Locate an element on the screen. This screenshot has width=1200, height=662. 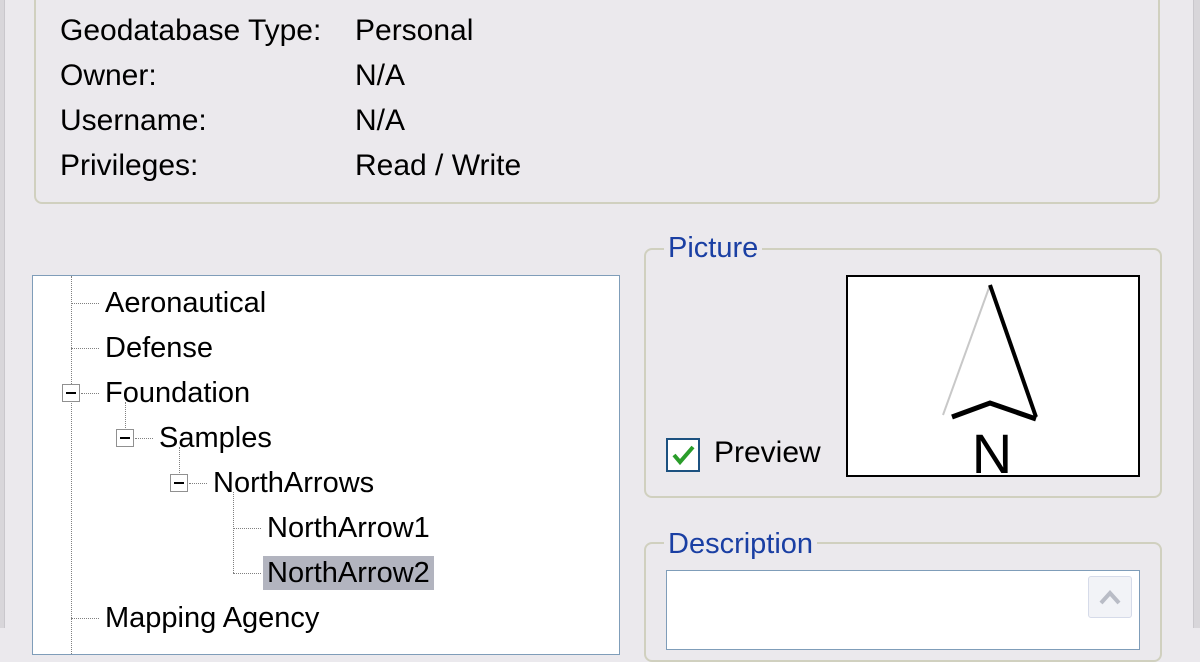
info-label: Username: is located at coordinates (133, 120).